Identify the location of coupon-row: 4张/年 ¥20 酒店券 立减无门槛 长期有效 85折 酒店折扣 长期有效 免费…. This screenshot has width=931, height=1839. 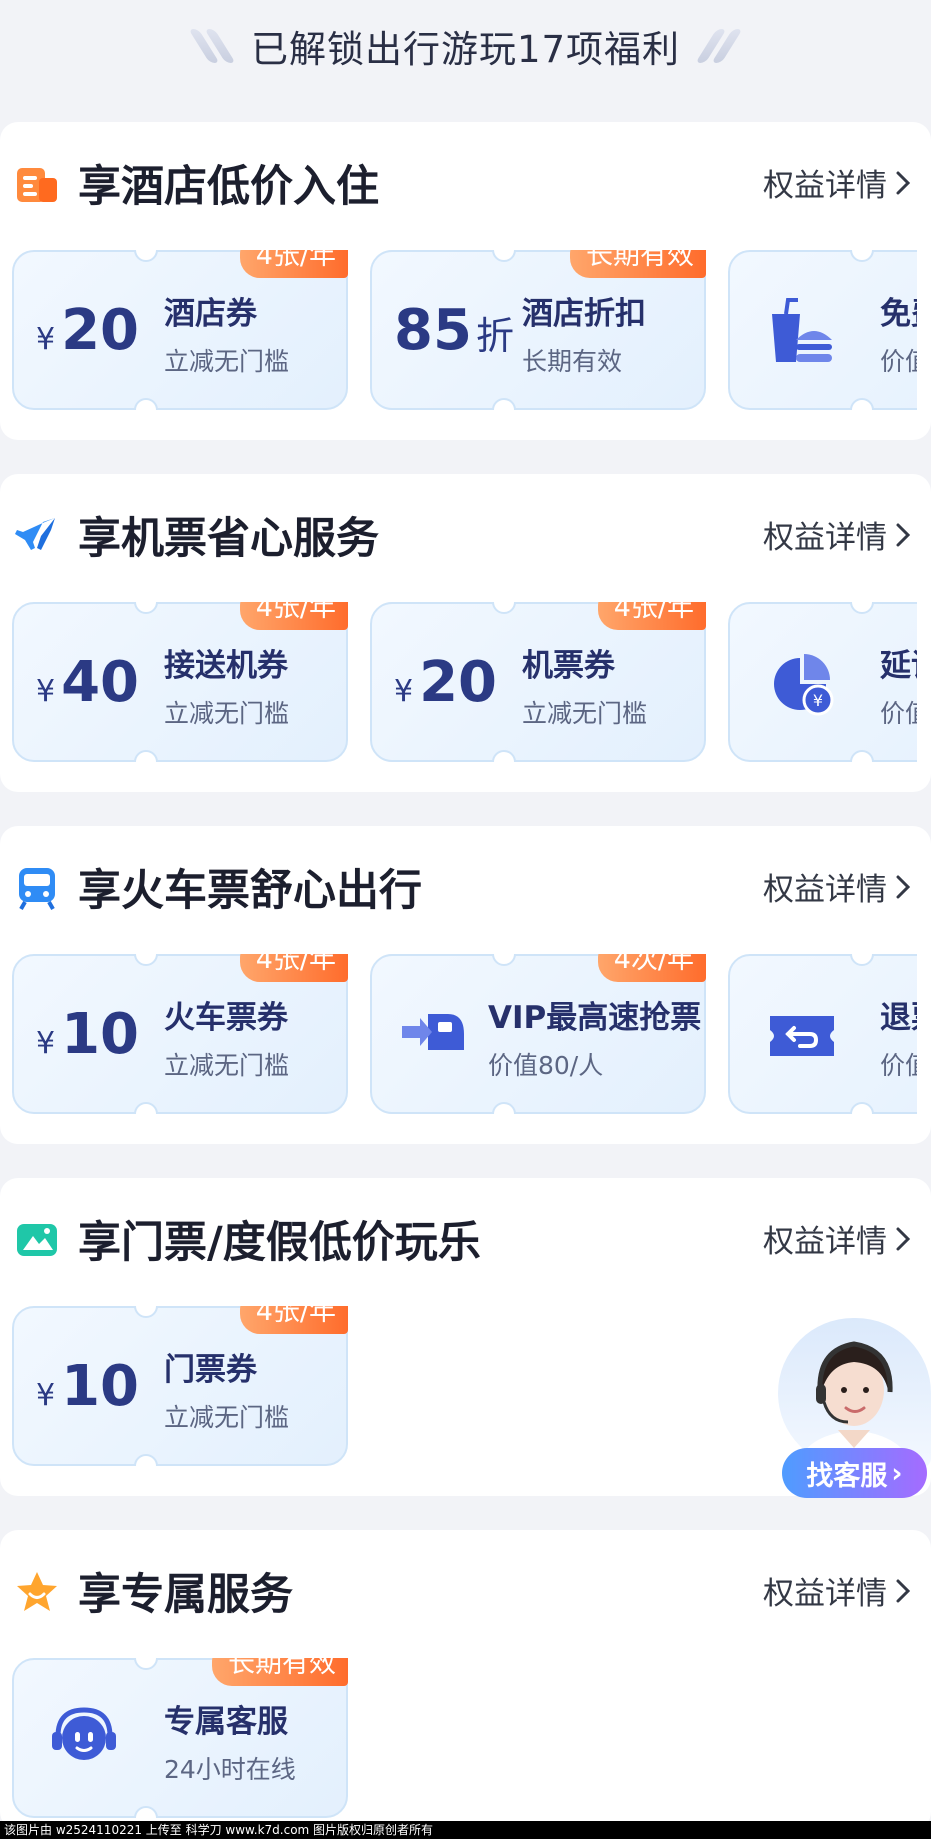
(464, 330).